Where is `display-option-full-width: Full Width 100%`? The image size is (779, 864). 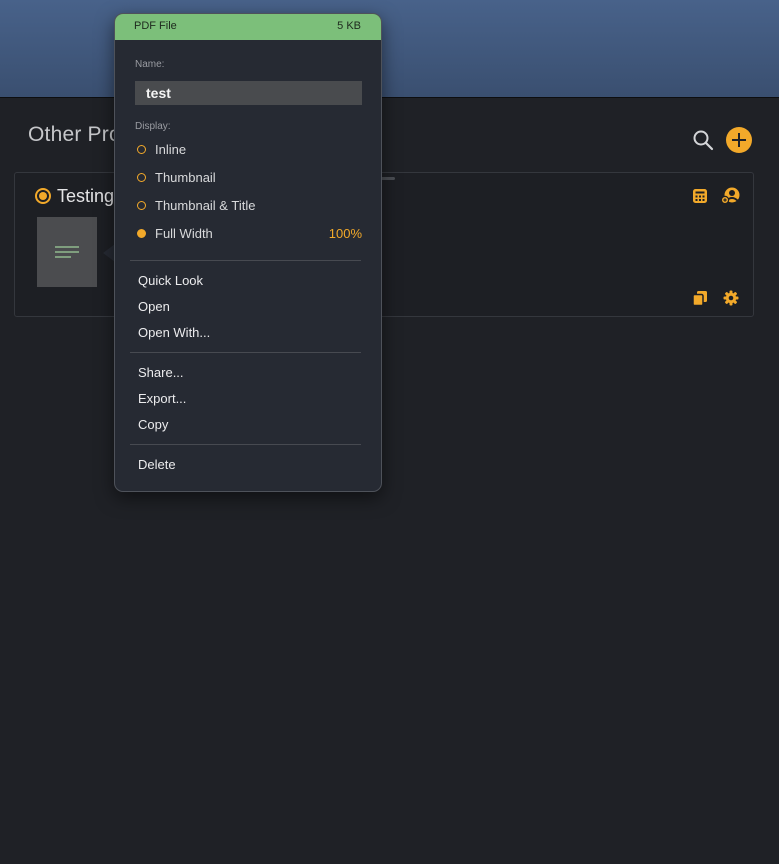
display-option-full-width: Full Width 100% is located at coordinates (248, 234).